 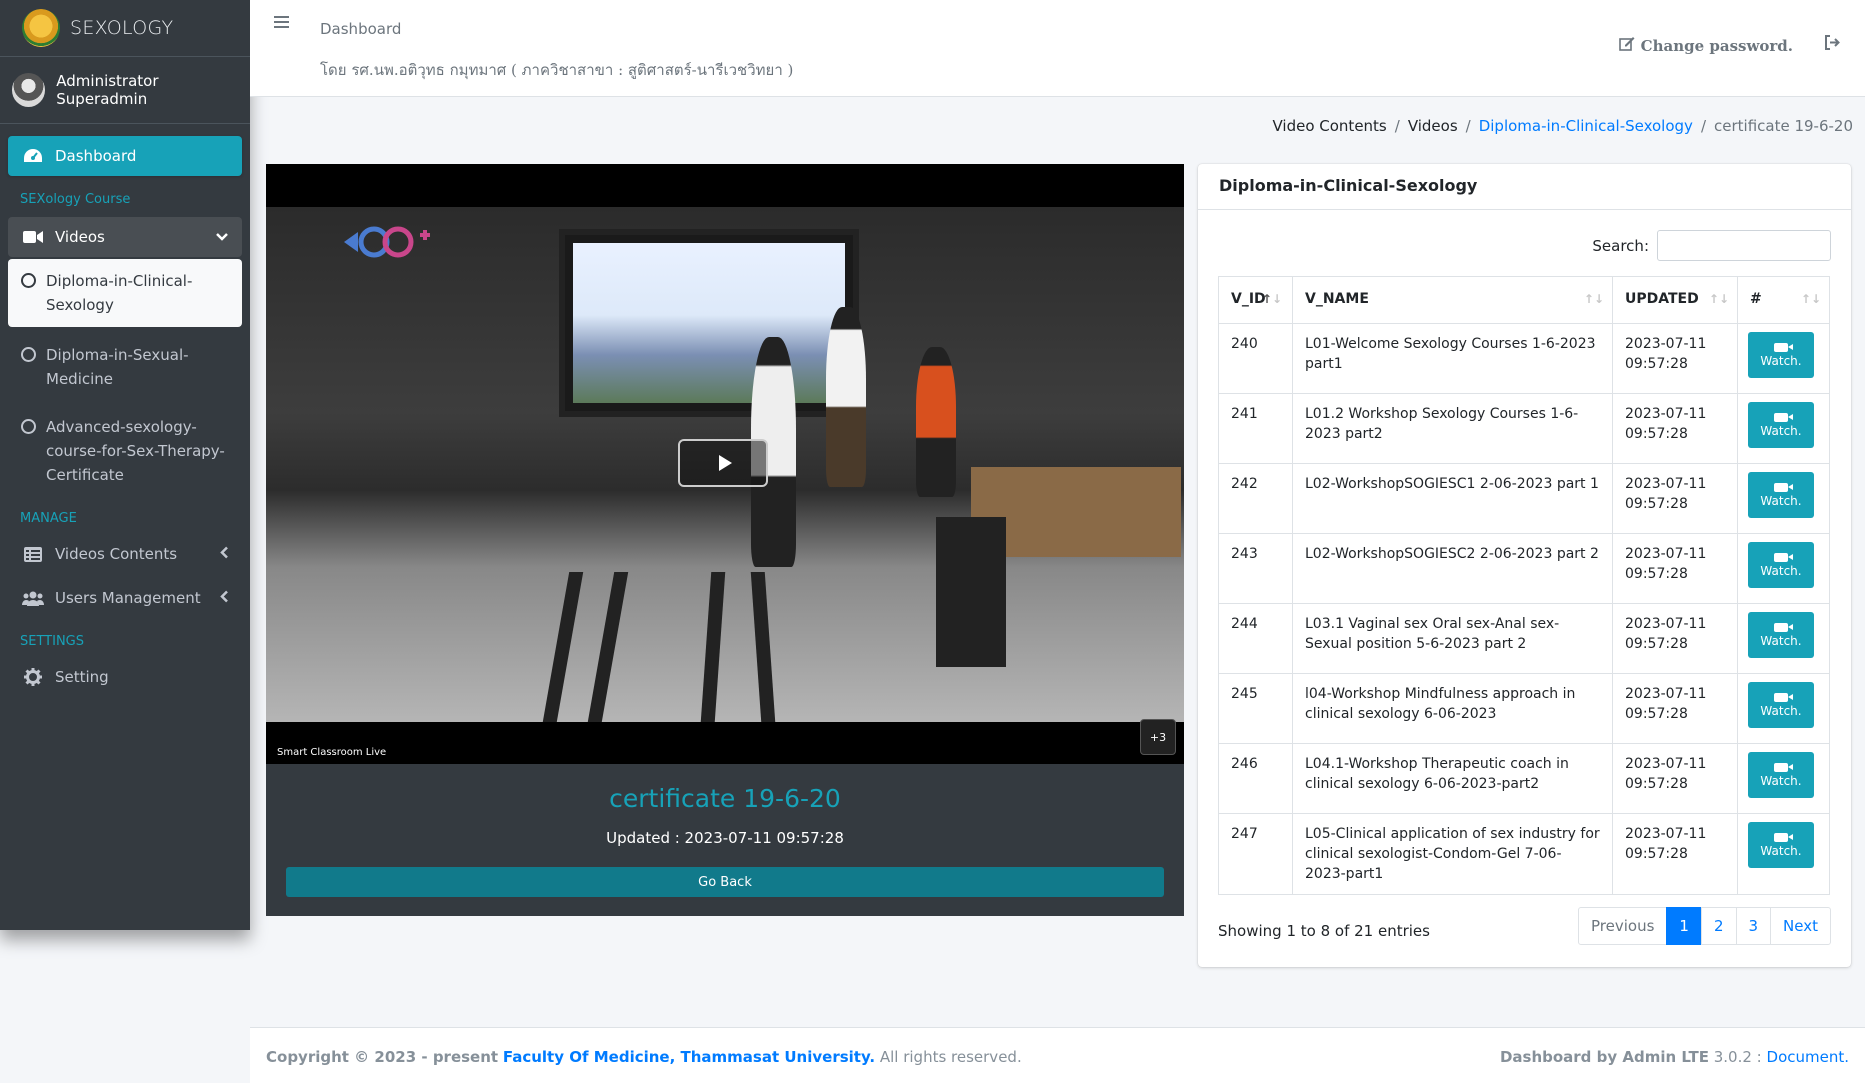 What do you see at coordinates (1255, 498) in the screenshot?
I see `cell-v-id: 242` at bounding box center [1255, 498].